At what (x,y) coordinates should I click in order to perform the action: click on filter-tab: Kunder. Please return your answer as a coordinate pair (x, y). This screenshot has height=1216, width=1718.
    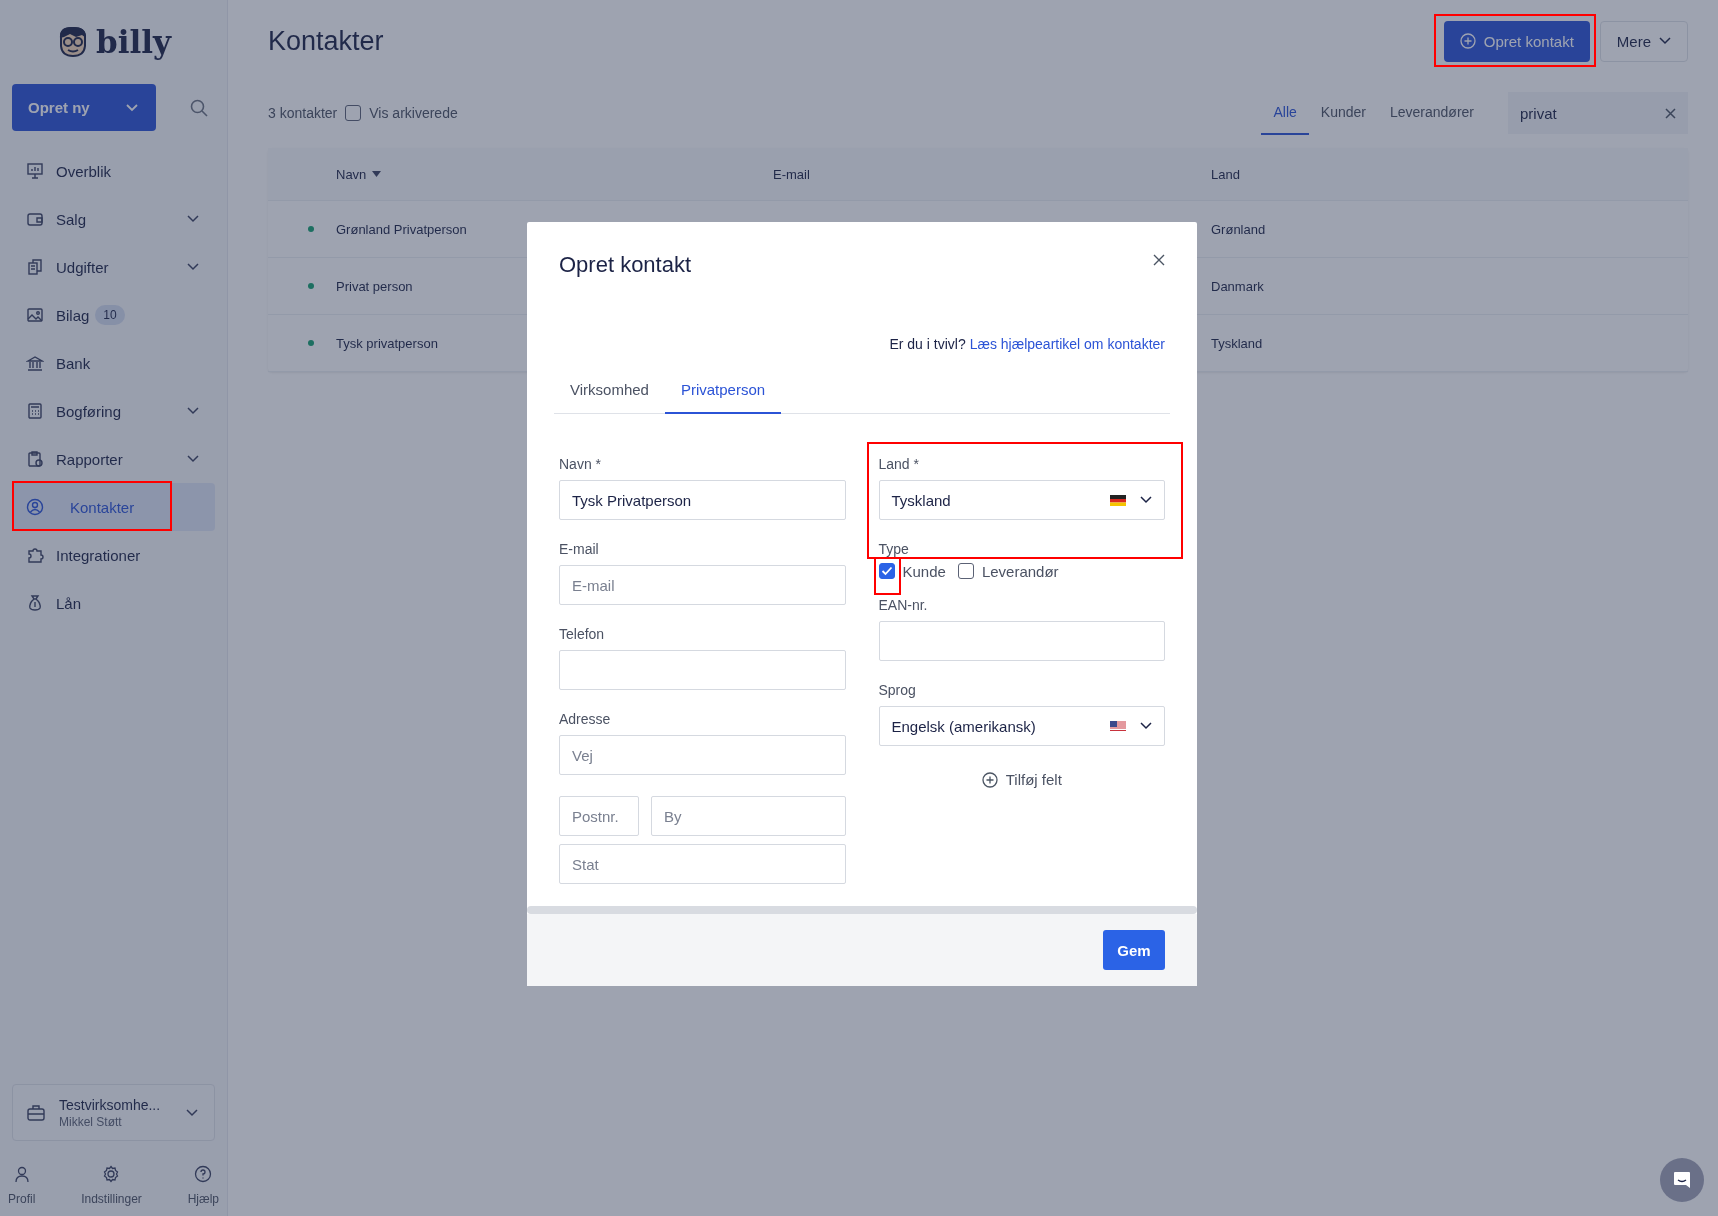
    Looking at the image, I should click on (1343, 113).